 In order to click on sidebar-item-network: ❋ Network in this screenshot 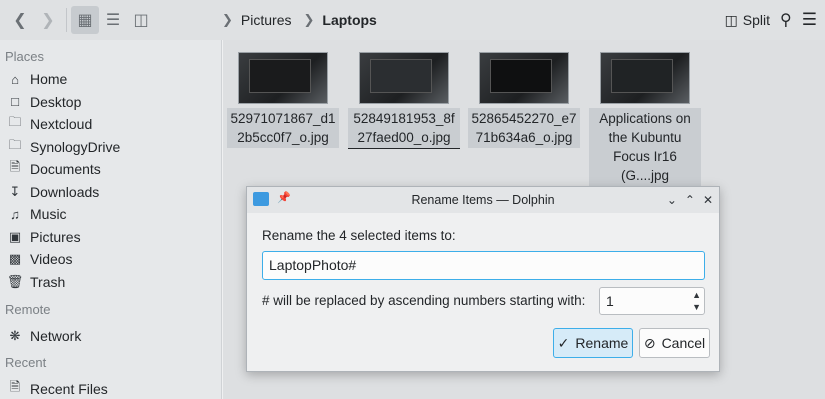, I will do `click(110, 336)`.